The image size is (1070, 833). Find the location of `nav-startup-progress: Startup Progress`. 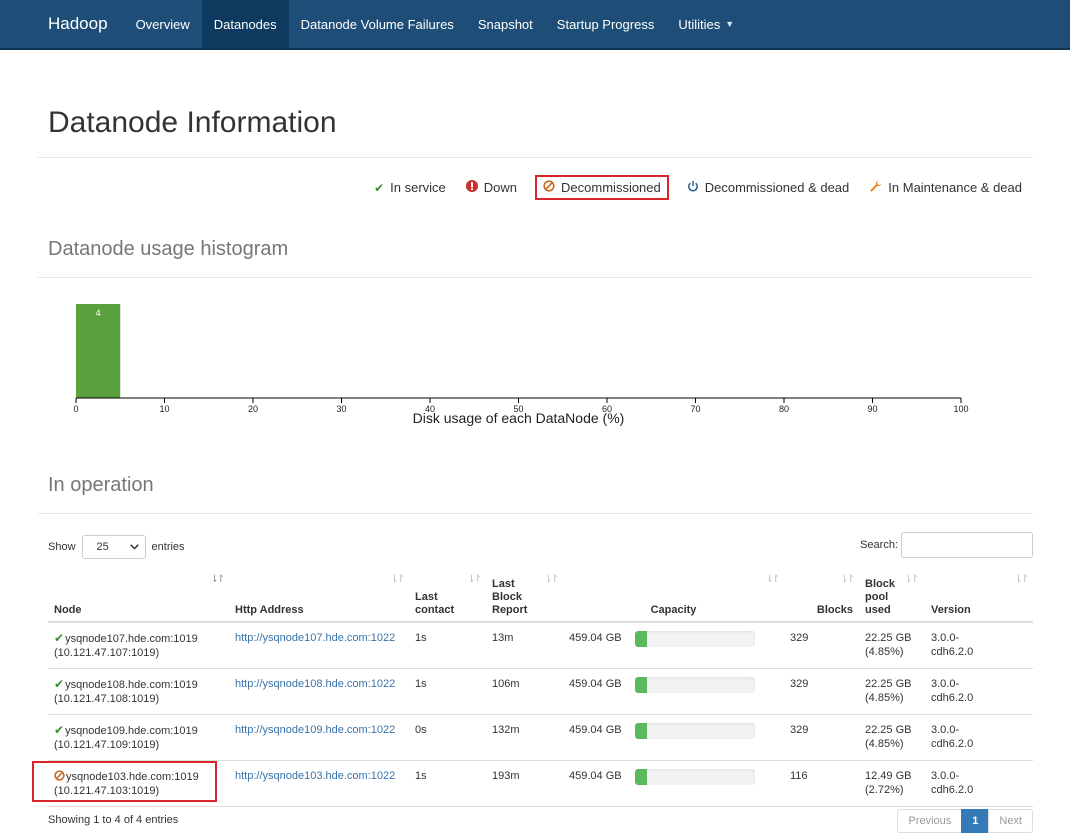

nav-startup-progress: Startup Progress is located at coordinates (606, 24).